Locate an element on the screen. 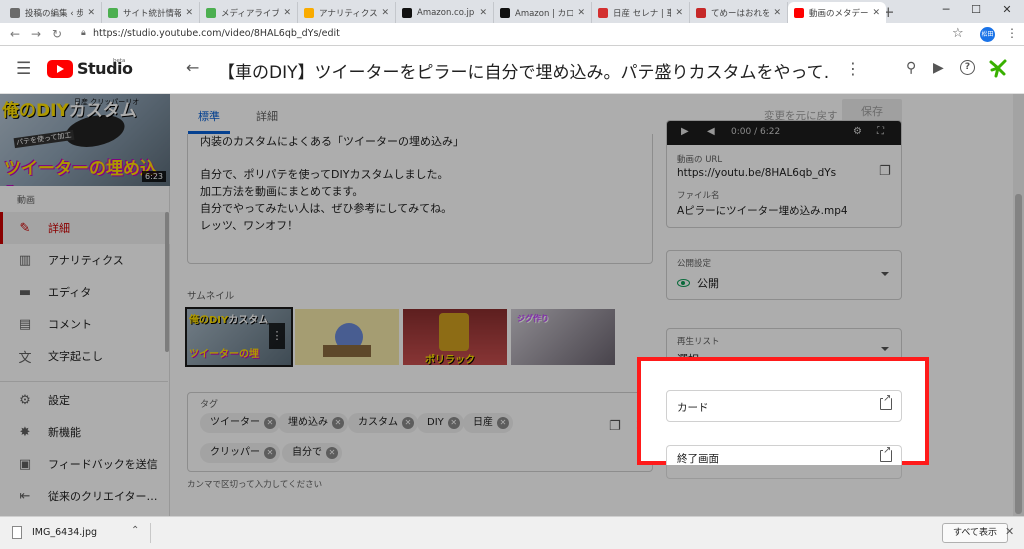 This screenshot has width=1024, height=549. thumbnail-option-text: ポリラック is located at coordinates (450, 358).